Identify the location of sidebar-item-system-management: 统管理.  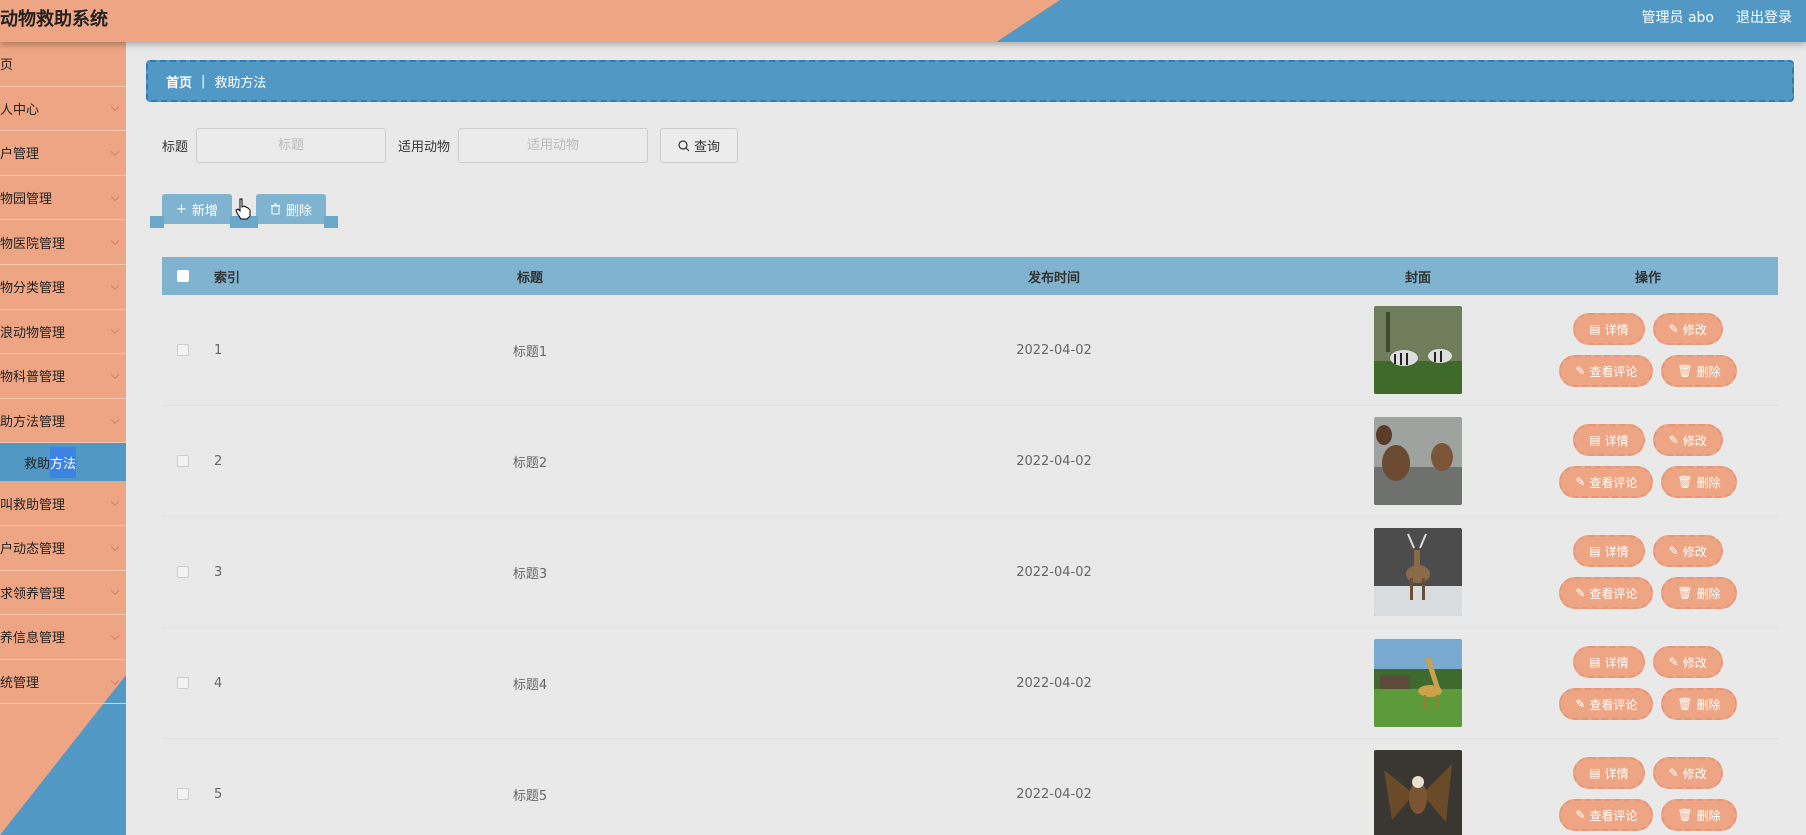
(63, 682).